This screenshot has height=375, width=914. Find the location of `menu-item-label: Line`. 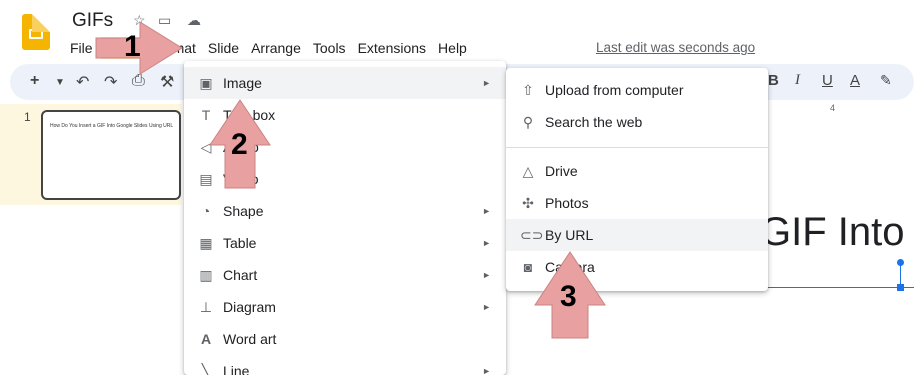

menu-item-label: Line is located at coordinates (236, 369).